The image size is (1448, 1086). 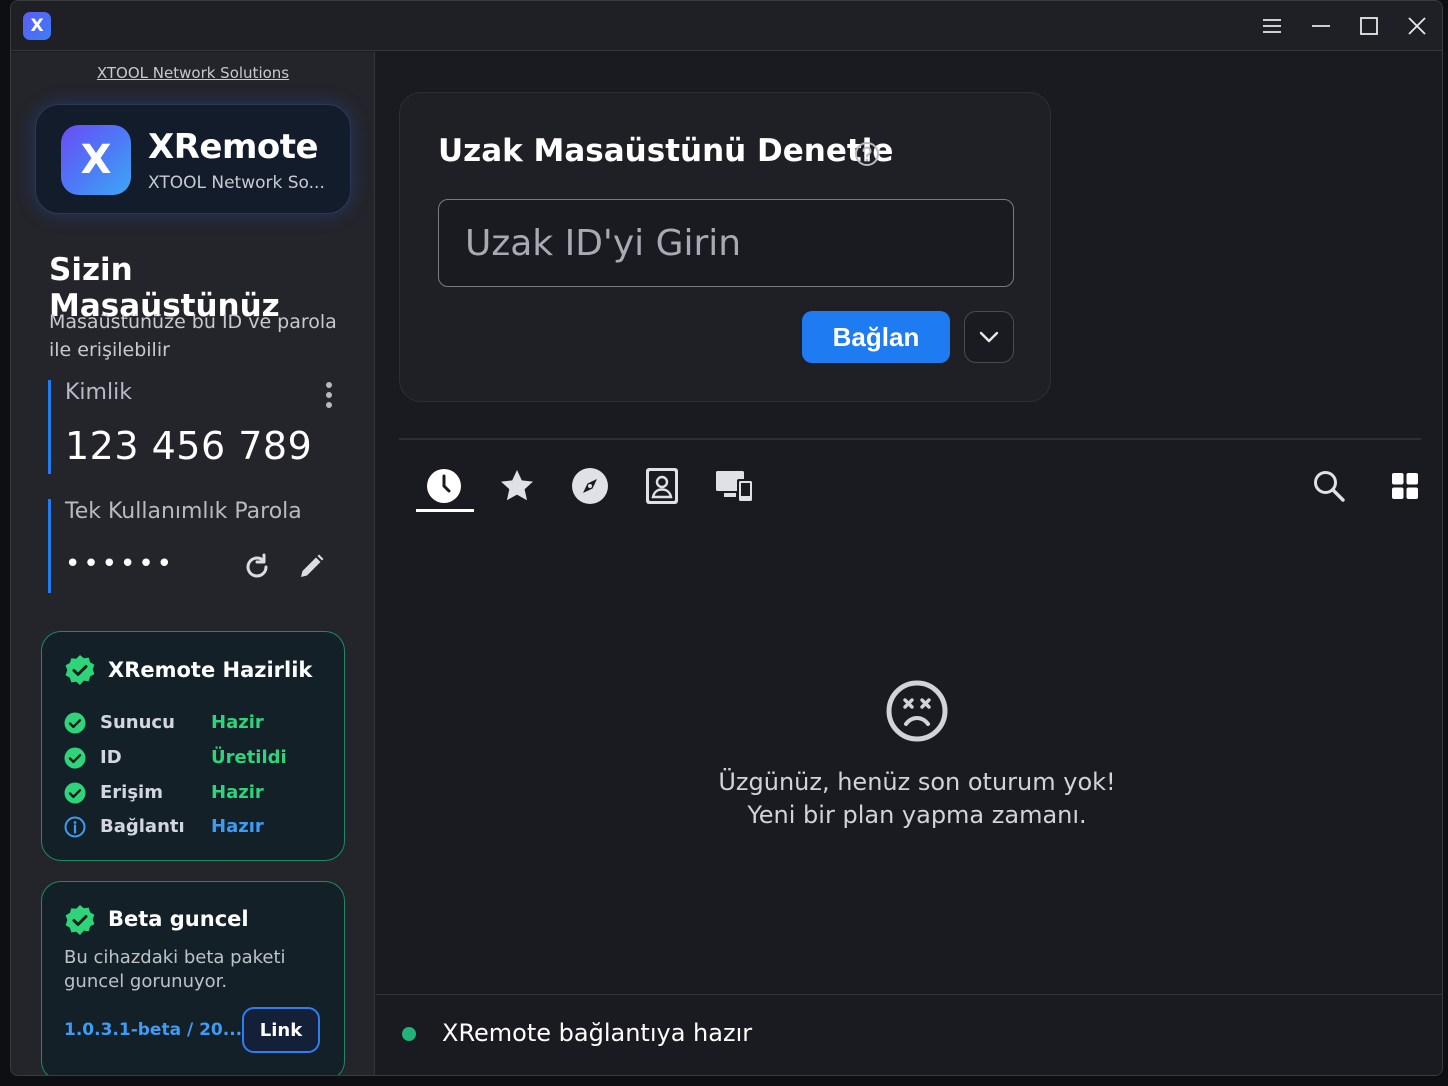 I want to click on search-icon, so click(x=1329, y=486).